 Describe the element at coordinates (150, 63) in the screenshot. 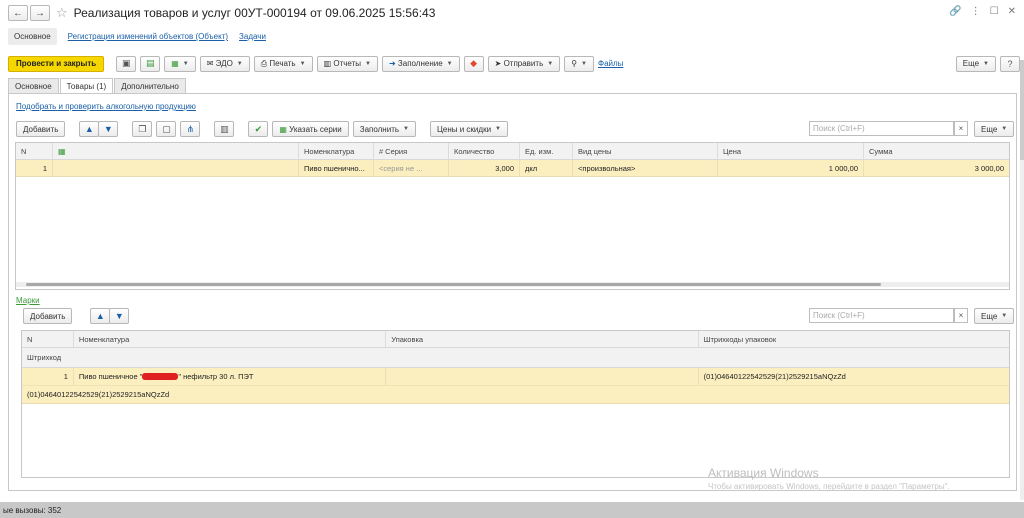

I see `post-icon: ▤` at that location.